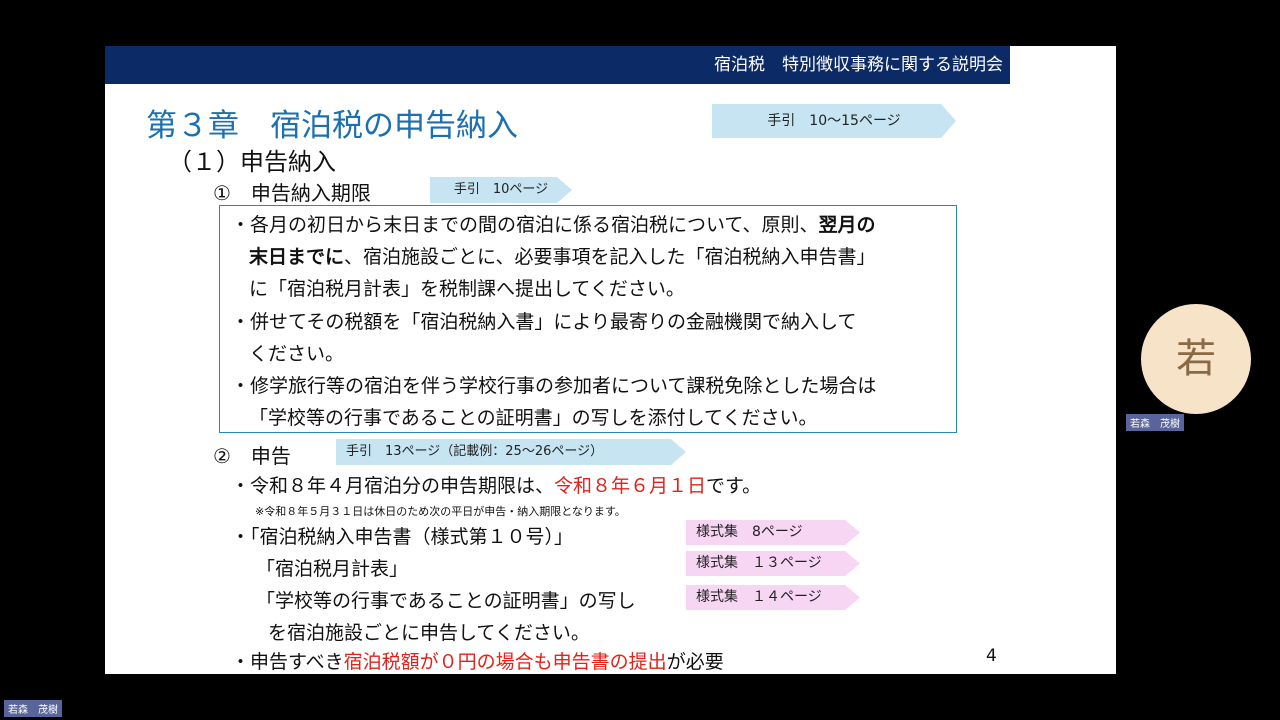 The width and height of the screenshot is (1280, 720). Describe the element at coordinates (332, 569) in the screenshot. I see `form-line-2: 「宿泊税月計表」` at that location.